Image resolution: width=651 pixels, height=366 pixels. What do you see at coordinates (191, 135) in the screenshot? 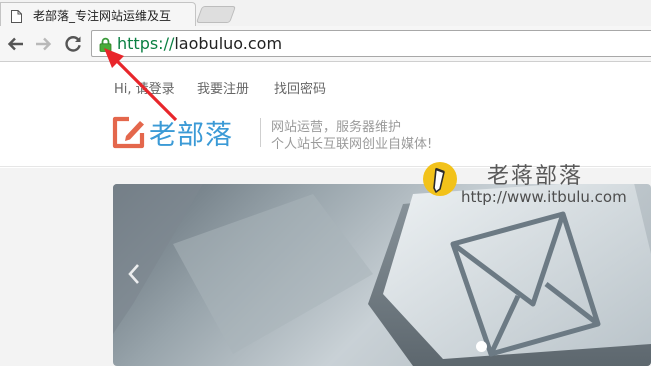
I see `logo-text: 老部落` at bounding box center [191, 135].